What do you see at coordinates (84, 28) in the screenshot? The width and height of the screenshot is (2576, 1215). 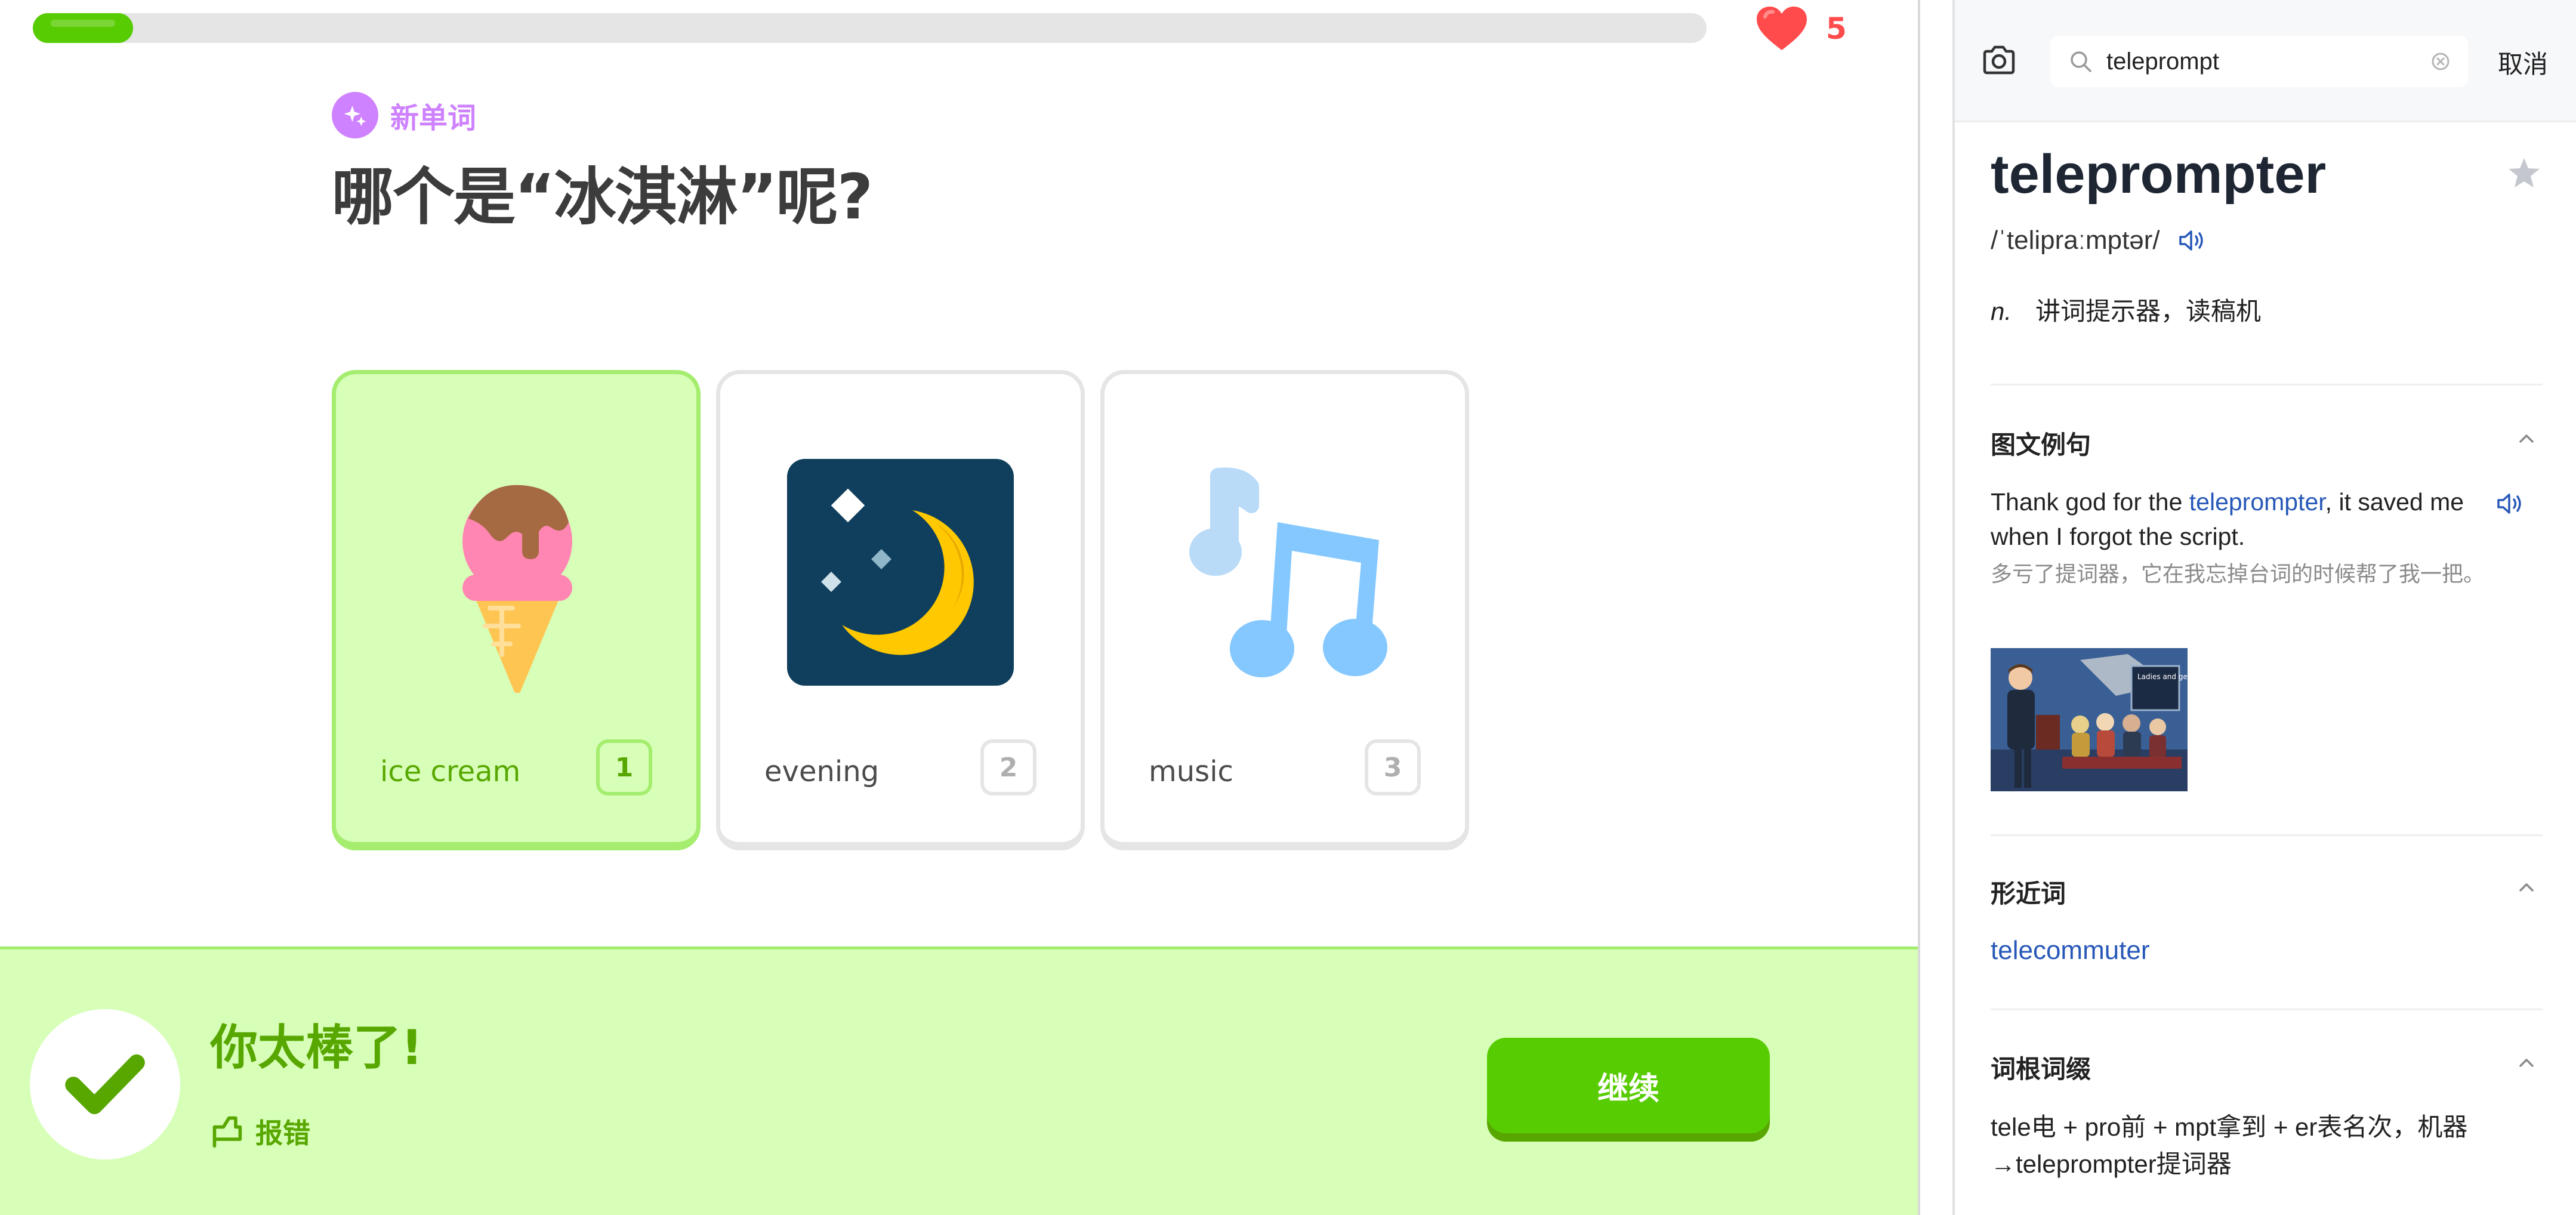 I see `progress-fill` at bounding box center [84, 28].